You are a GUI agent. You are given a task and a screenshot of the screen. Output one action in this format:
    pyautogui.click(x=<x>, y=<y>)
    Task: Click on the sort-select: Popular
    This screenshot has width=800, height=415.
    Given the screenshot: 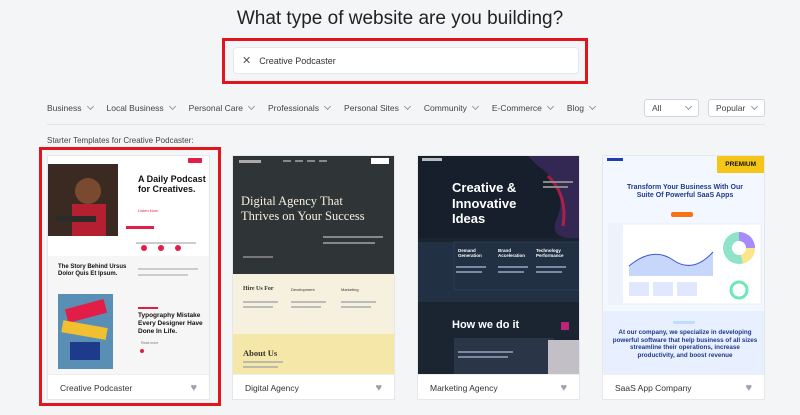 What is the action you would take?
    pyautogui.click(x=736, y=108)
    